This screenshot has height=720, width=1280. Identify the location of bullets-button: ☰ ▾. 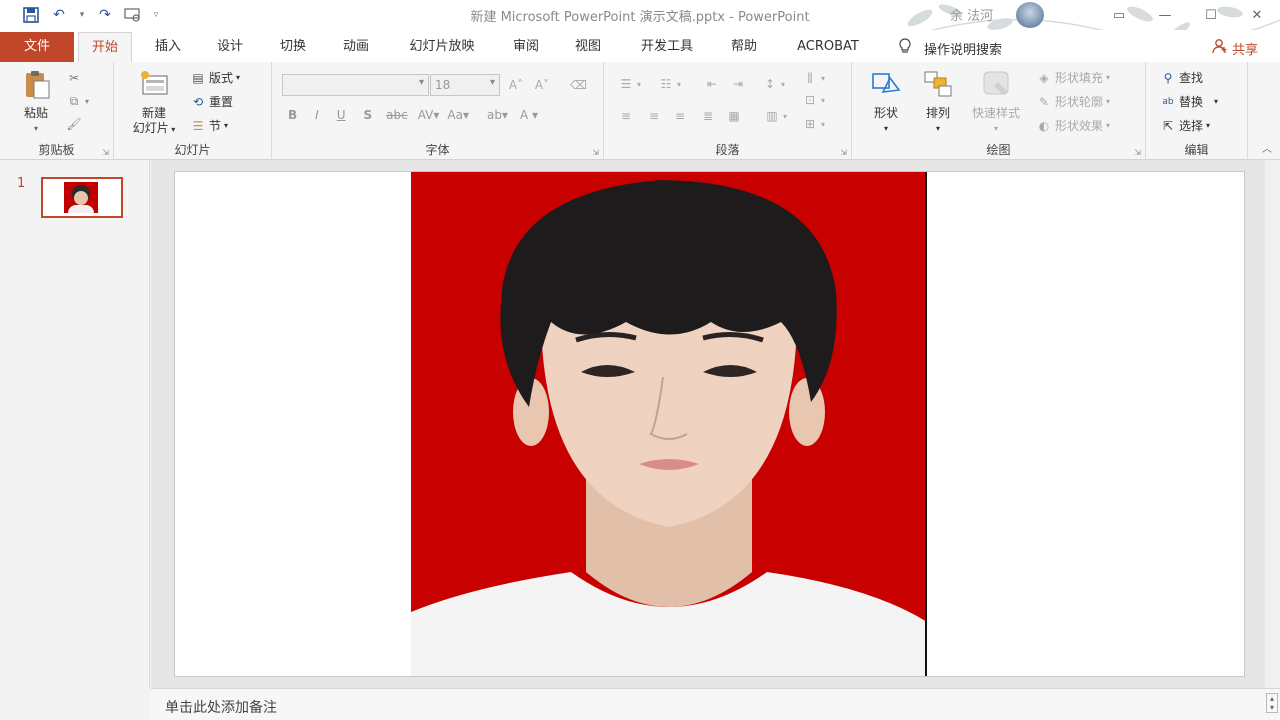
(629, 84).